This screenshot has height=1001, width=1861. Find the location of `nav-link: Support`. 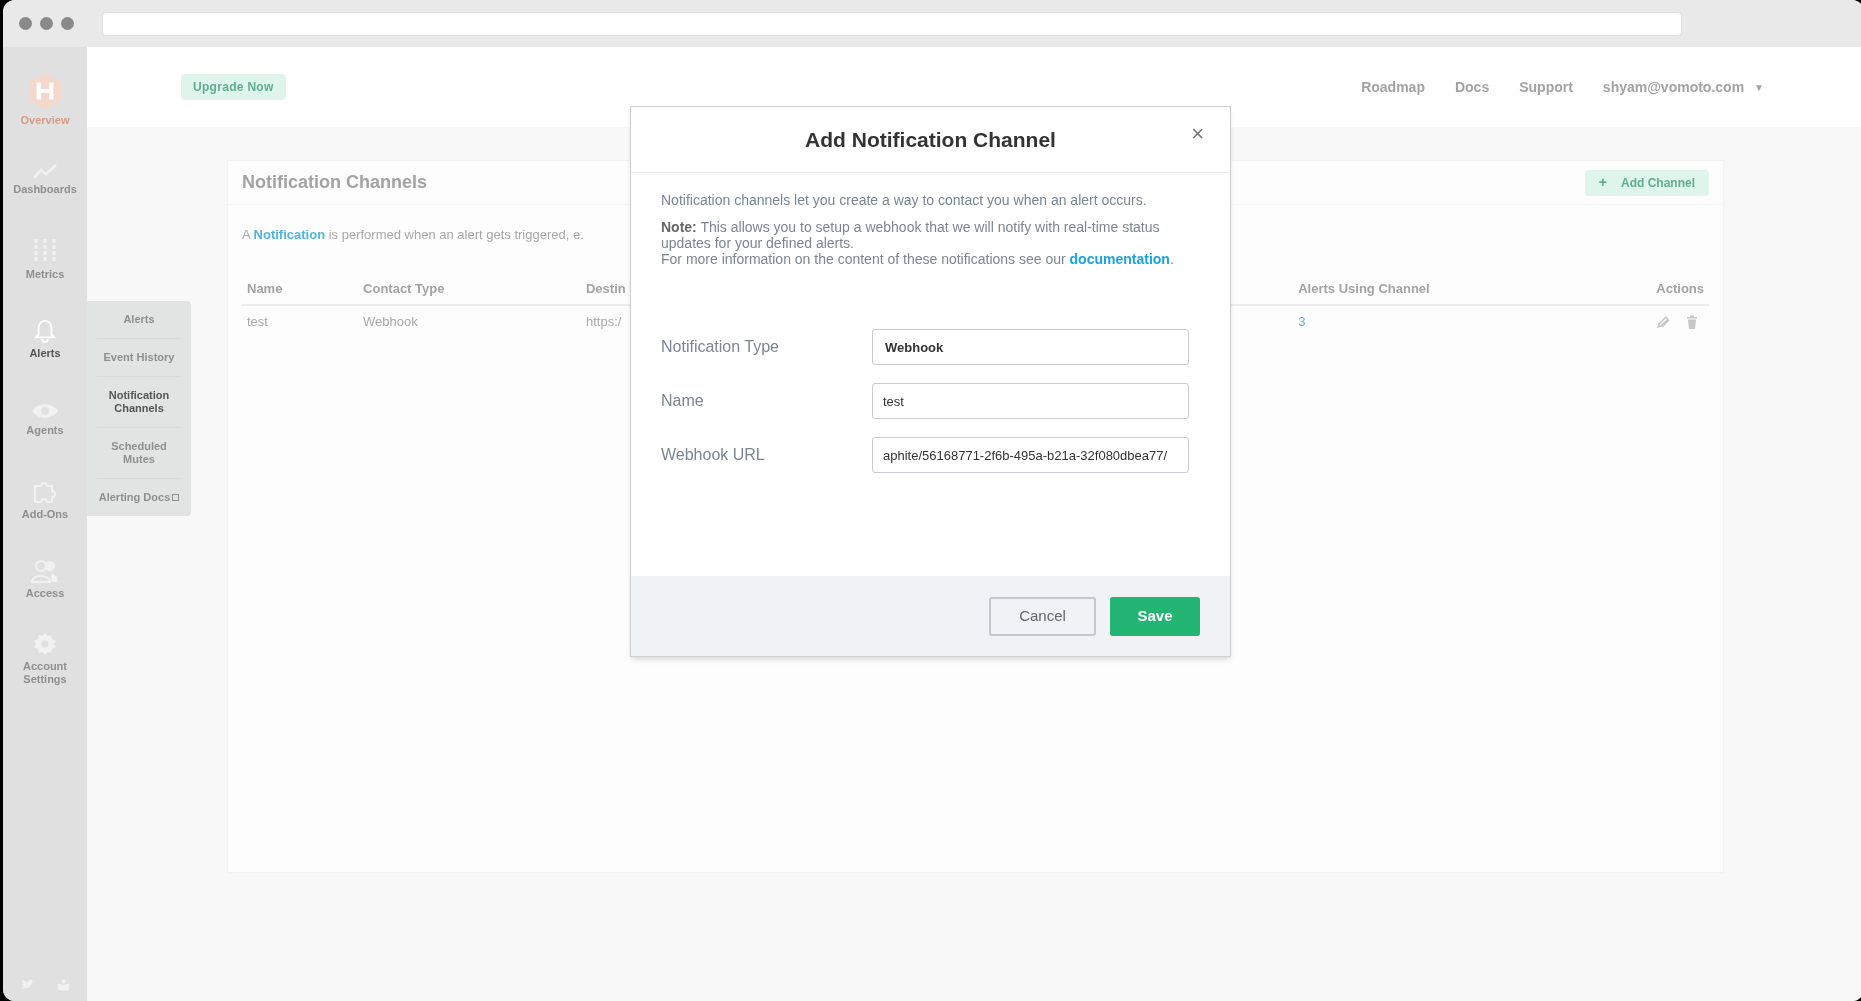

nav-link: Support is located at coordinates (1546, 87).